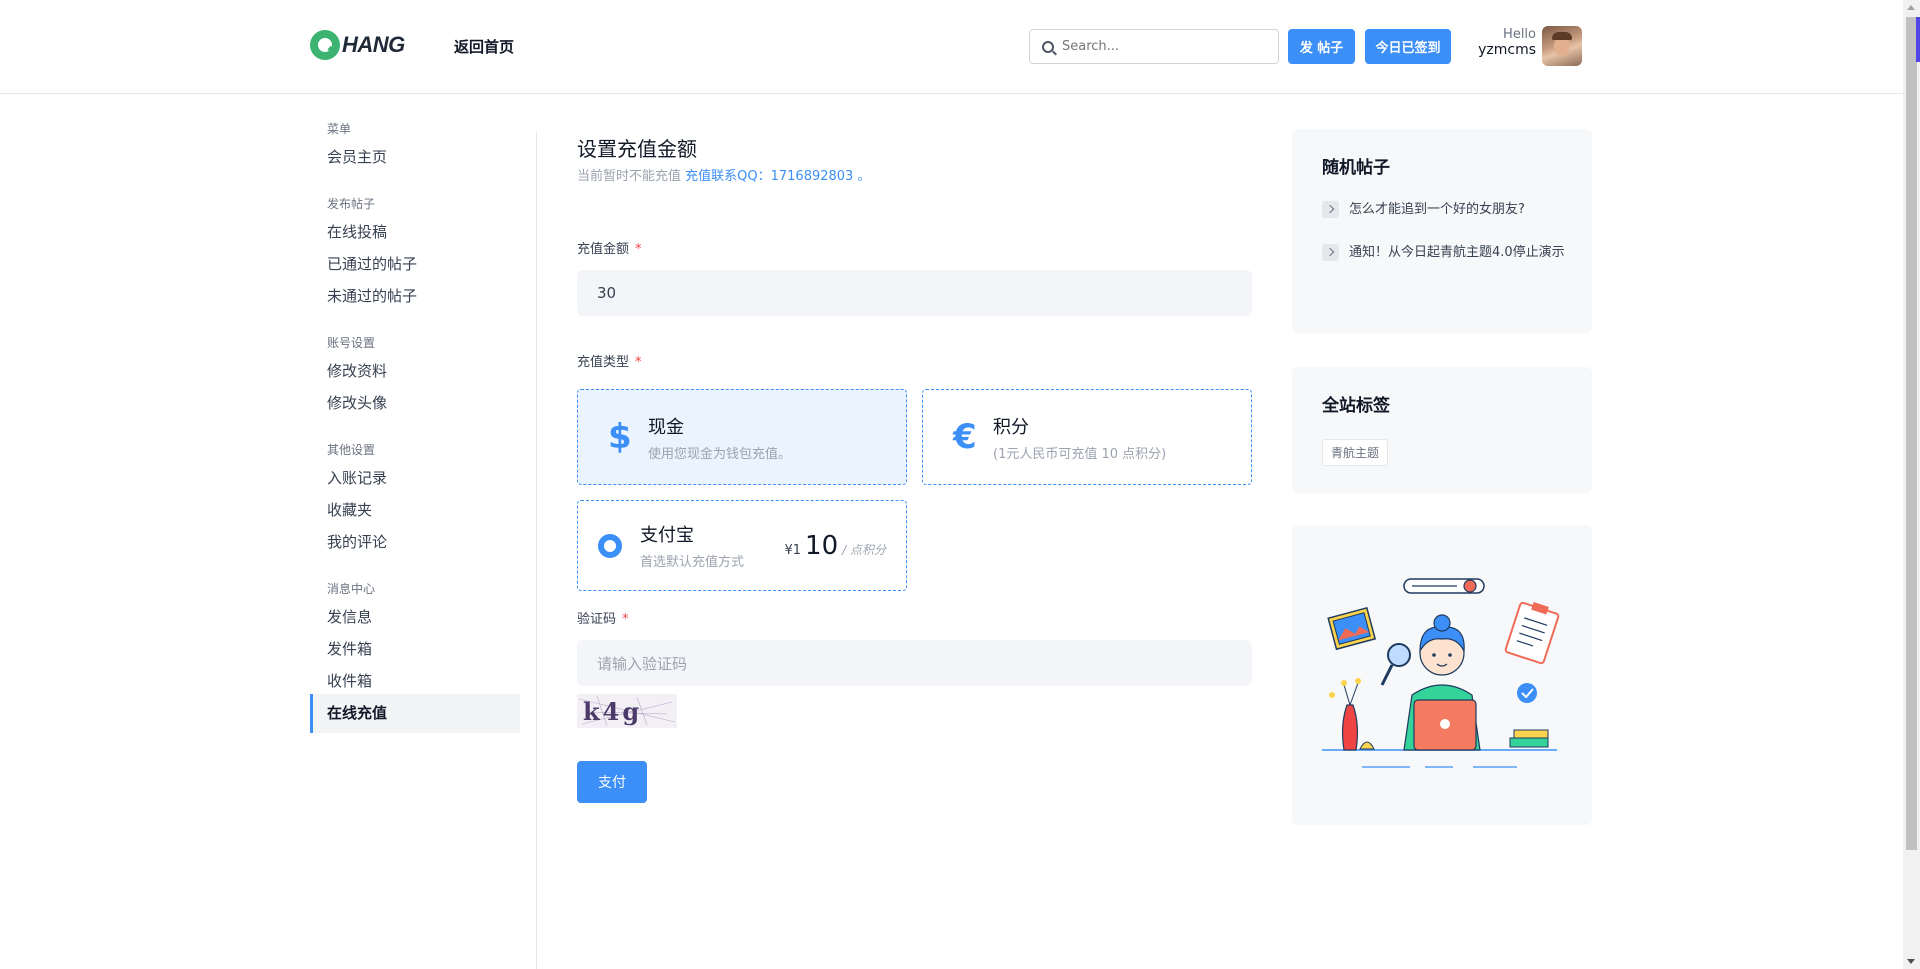 The height and width of the screenshot is (969, 1920). What do you see at coordinates (610, 545) in the screenshot?
I see `radio-selected-icon` at bounding box center [610, 545].